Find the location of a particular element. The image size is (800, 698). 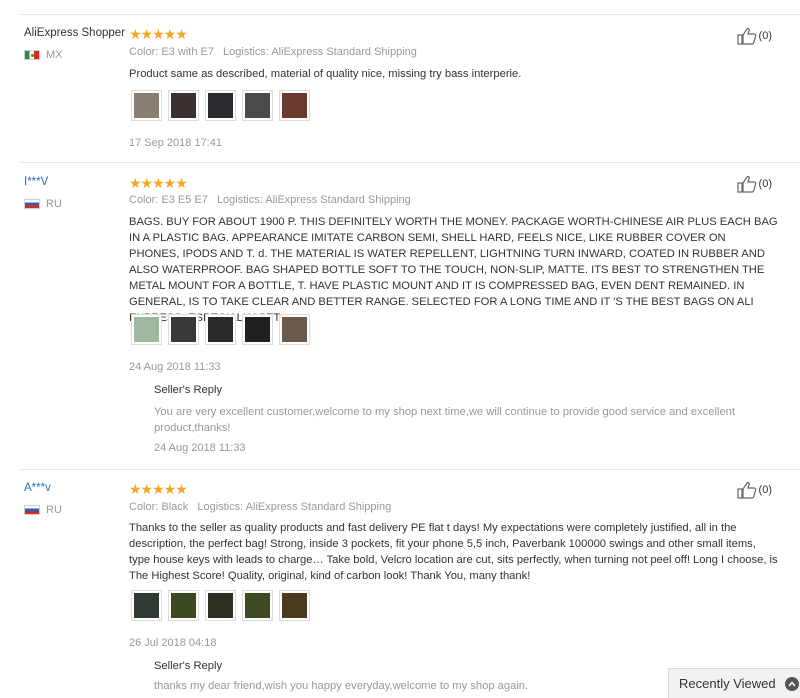

color-option: Color: E3 with E7 is located at coordinates (171, 52).